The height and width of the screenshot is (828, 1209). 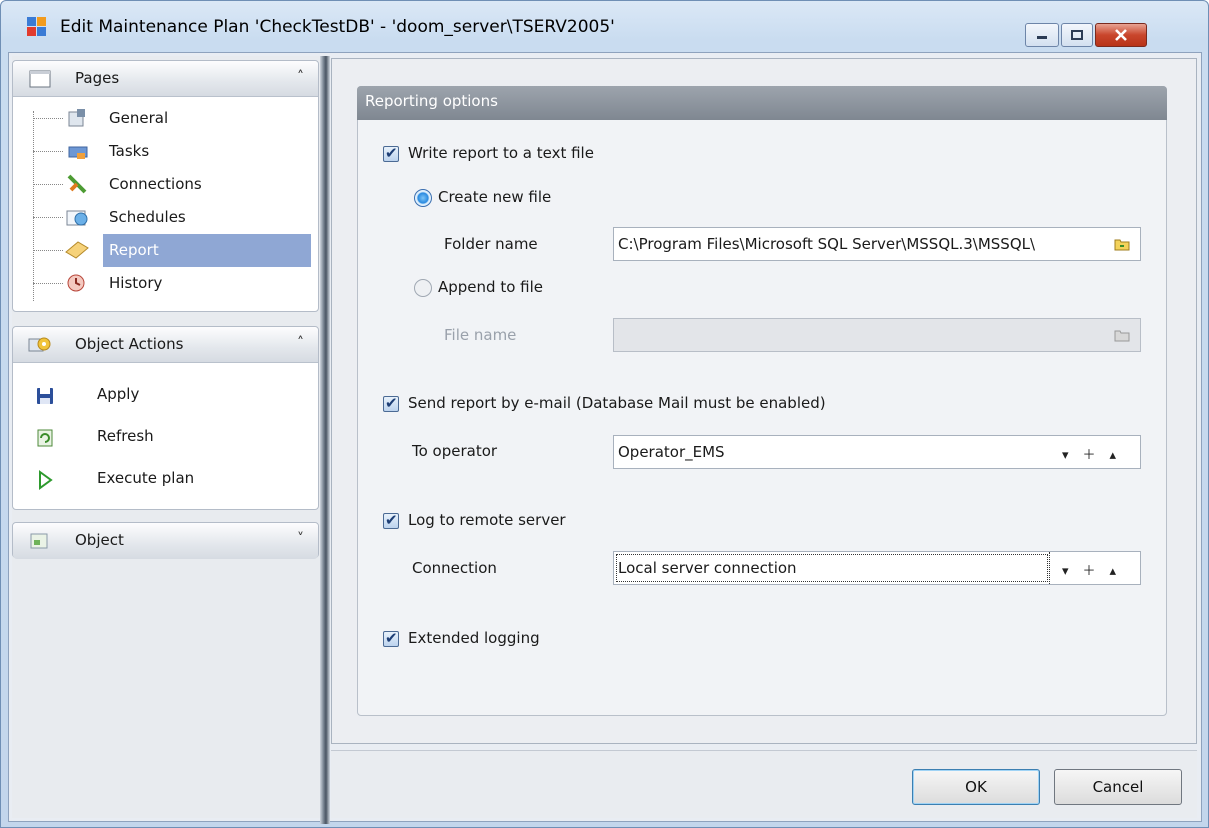 I want to click on write-report-checkbox: ✔, so click(x=391, y=153).